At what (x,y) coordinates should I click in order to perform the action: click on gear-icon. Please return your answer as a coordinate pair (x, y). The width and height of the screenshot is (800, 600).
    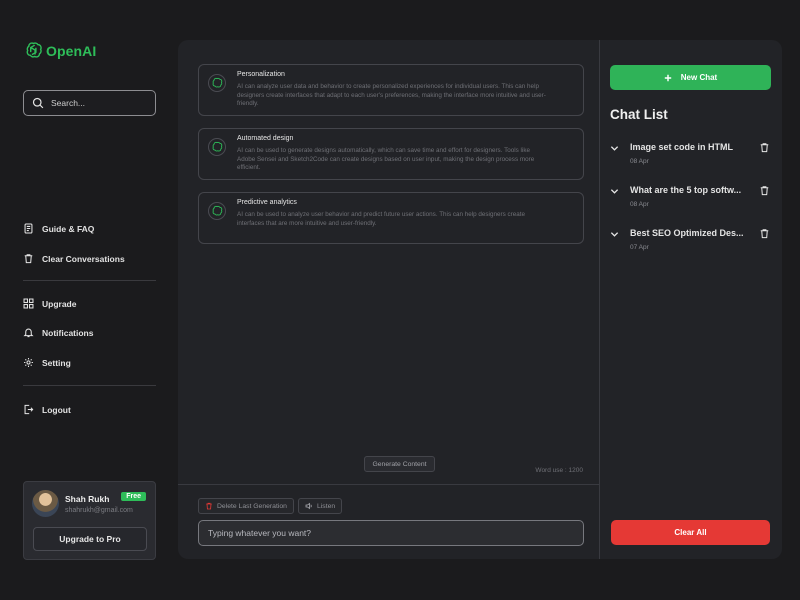
    Looking at the image, I should click on (28, 362).